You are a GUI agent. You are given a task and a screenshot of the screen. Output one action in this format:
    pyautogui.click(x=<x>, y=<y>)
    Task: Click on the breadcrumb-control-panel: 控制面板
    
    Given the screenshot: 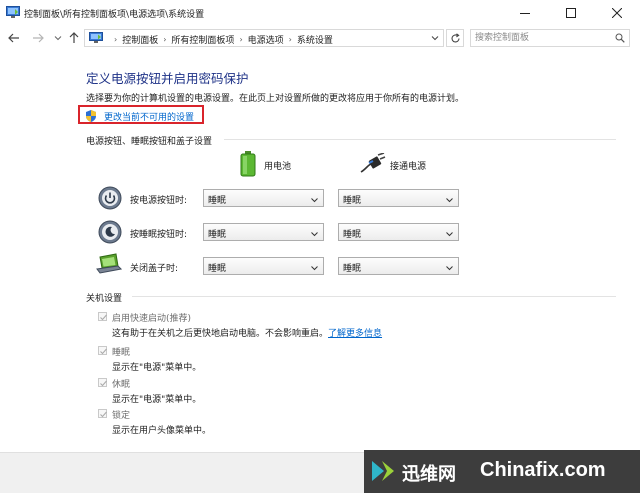 What is the action you would take?
    pyautogui.click(x=140, y=39)
    